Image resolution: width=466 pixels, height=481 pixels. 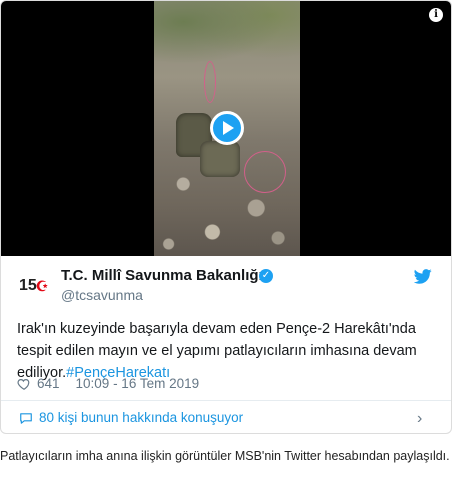 I want to click on tweet-timestamp: 10:09 - 16 Tem 2019, so click(x=138, y=383).